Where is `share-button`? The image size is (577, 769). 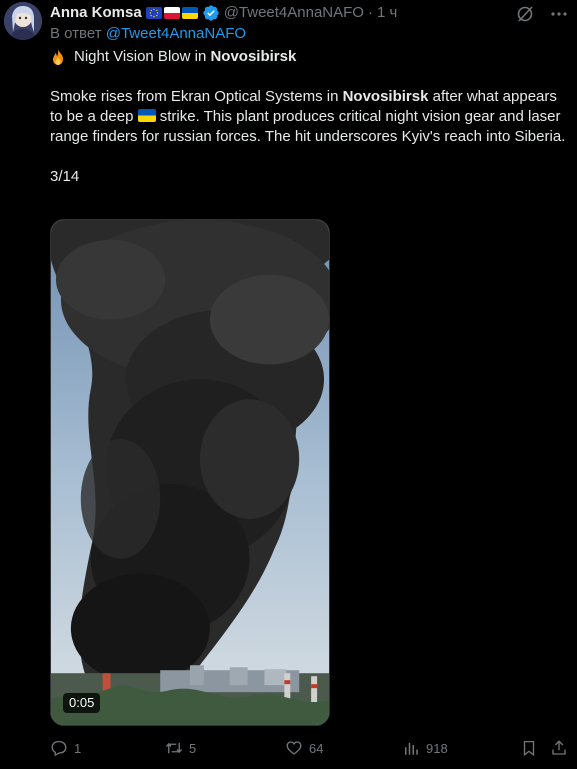
share-button is located at coordinates (562, 748).